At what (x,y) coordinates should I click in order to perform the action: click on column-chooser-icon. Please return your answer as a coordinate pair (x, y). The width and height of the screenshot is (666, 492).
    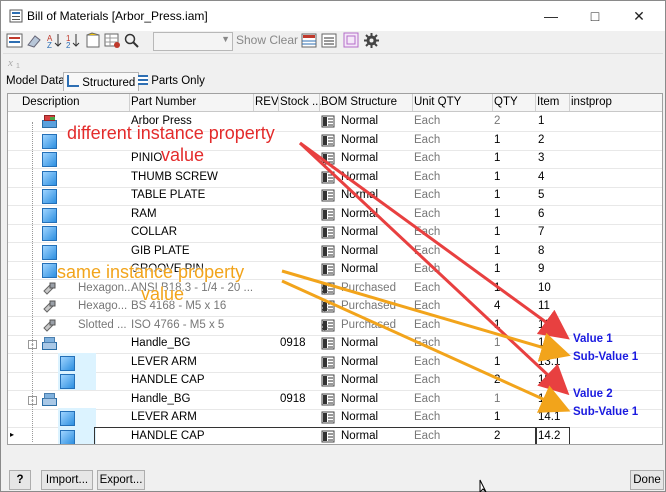
    Looking at the image, I should click on (309, 40).